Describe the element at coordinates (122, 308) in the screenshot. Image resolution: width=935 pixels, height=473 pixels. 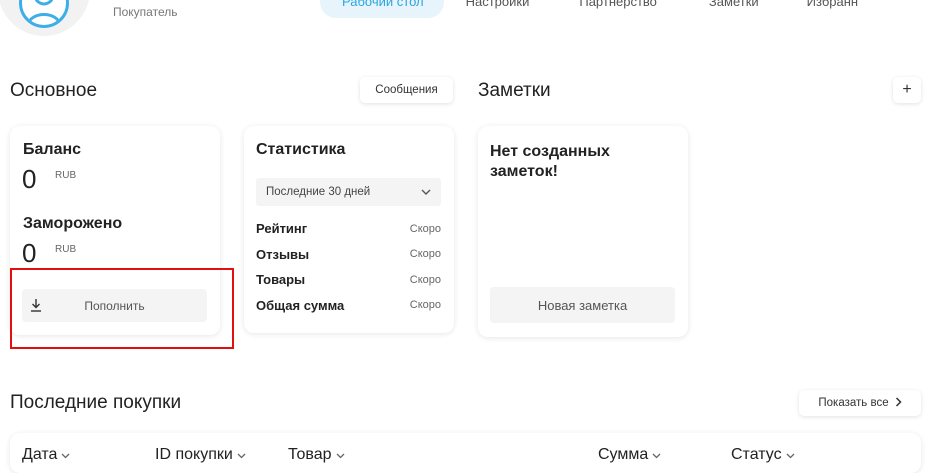
I see `highlight-box` at that location.